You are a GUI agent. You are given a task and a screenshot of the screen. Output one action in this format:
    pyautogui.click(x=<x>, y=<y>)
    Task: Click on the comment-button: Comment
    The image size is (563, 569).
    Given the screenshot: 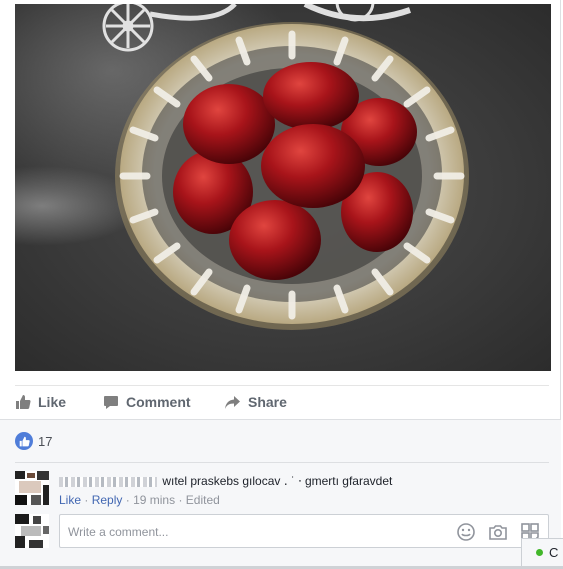 What is the action you would take?
    pyautogui.click(x=162, y=402)
    